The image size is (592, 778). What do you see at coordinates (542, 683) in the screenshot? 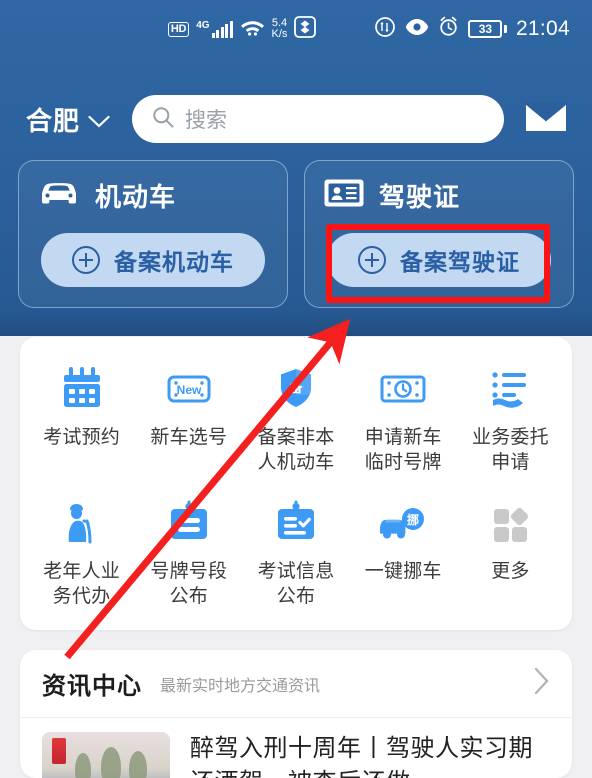
I see `chevron-right-icon` at bounding box center [542, 683].